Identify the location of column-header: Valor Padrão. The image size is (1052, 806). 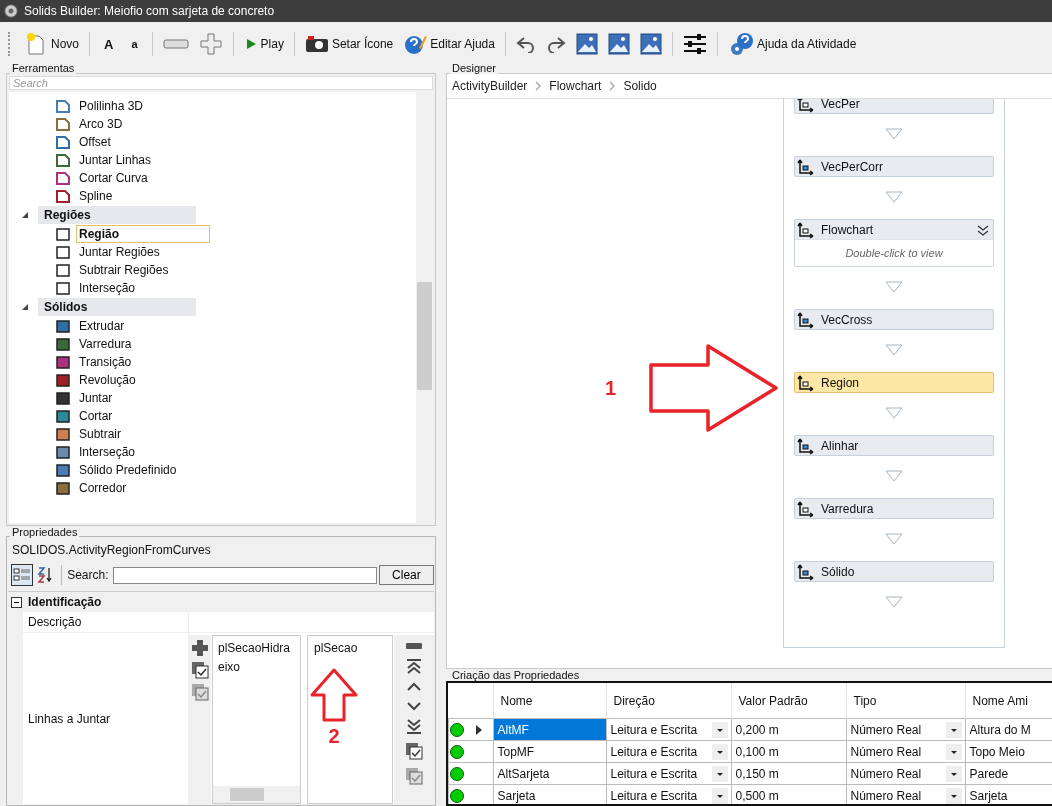
(788, 701).